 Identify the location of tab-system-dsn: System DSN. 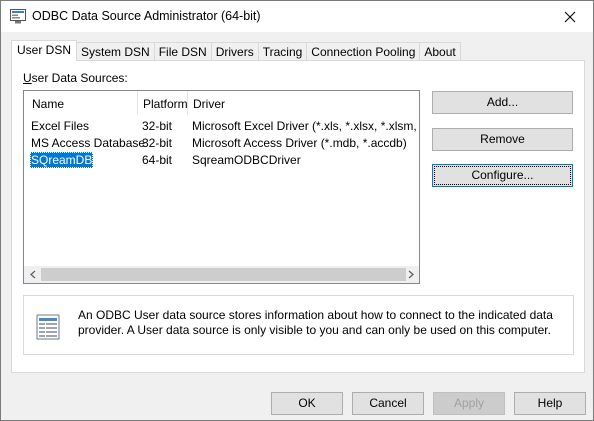
(115, 51).